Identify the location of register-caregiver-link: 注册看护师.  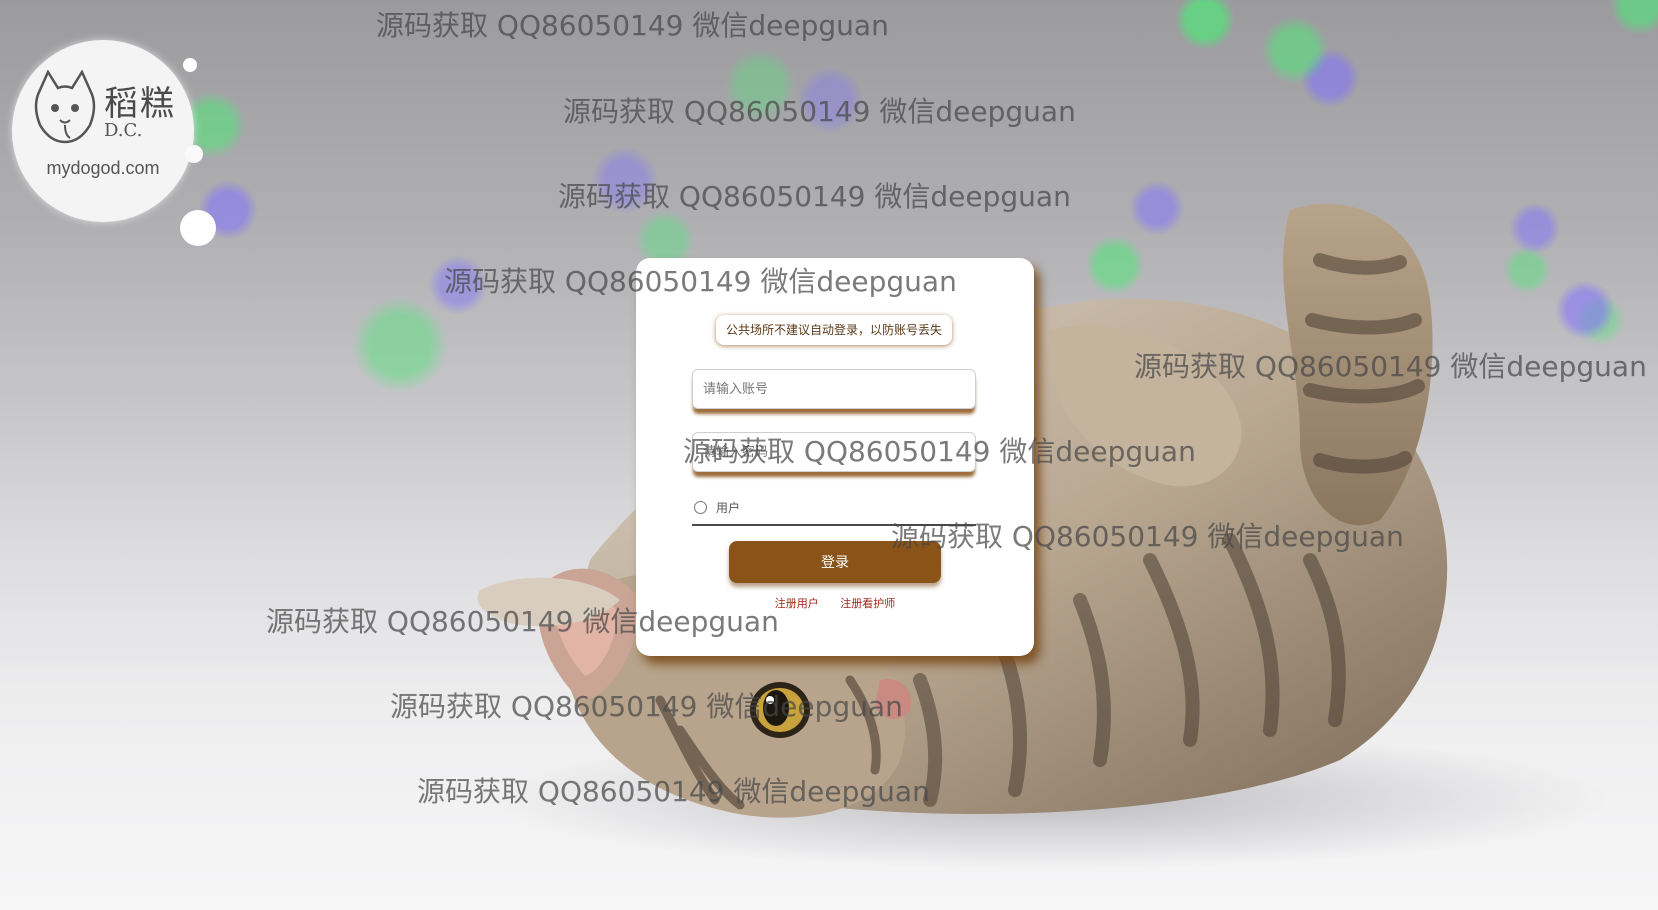
(867, 603).